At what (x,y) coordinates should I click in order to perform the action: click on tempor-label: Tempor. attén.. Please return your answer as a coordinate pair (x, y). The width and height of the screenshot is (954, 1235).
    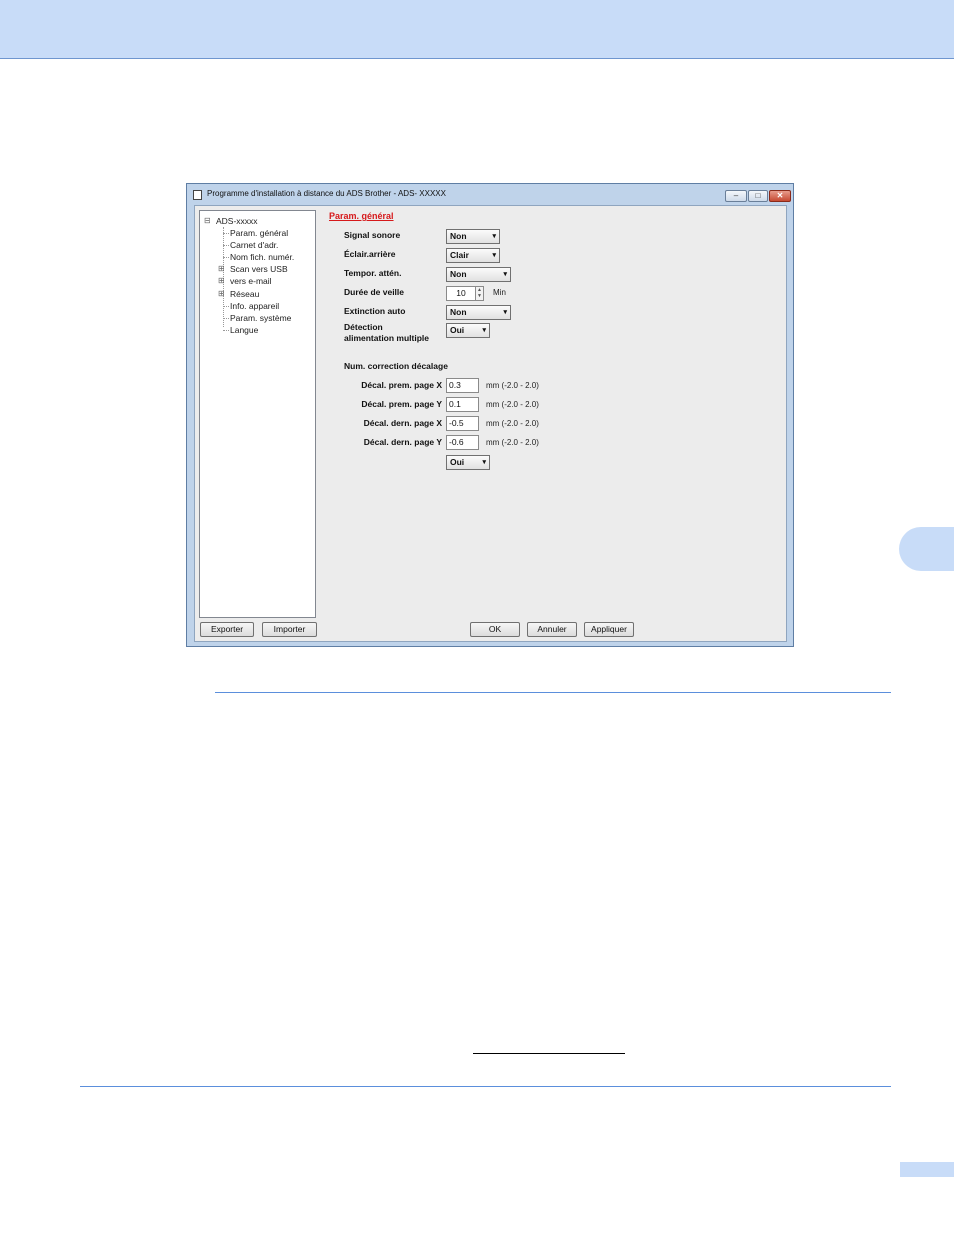
    Looking at the image, I should click on (373, 273).